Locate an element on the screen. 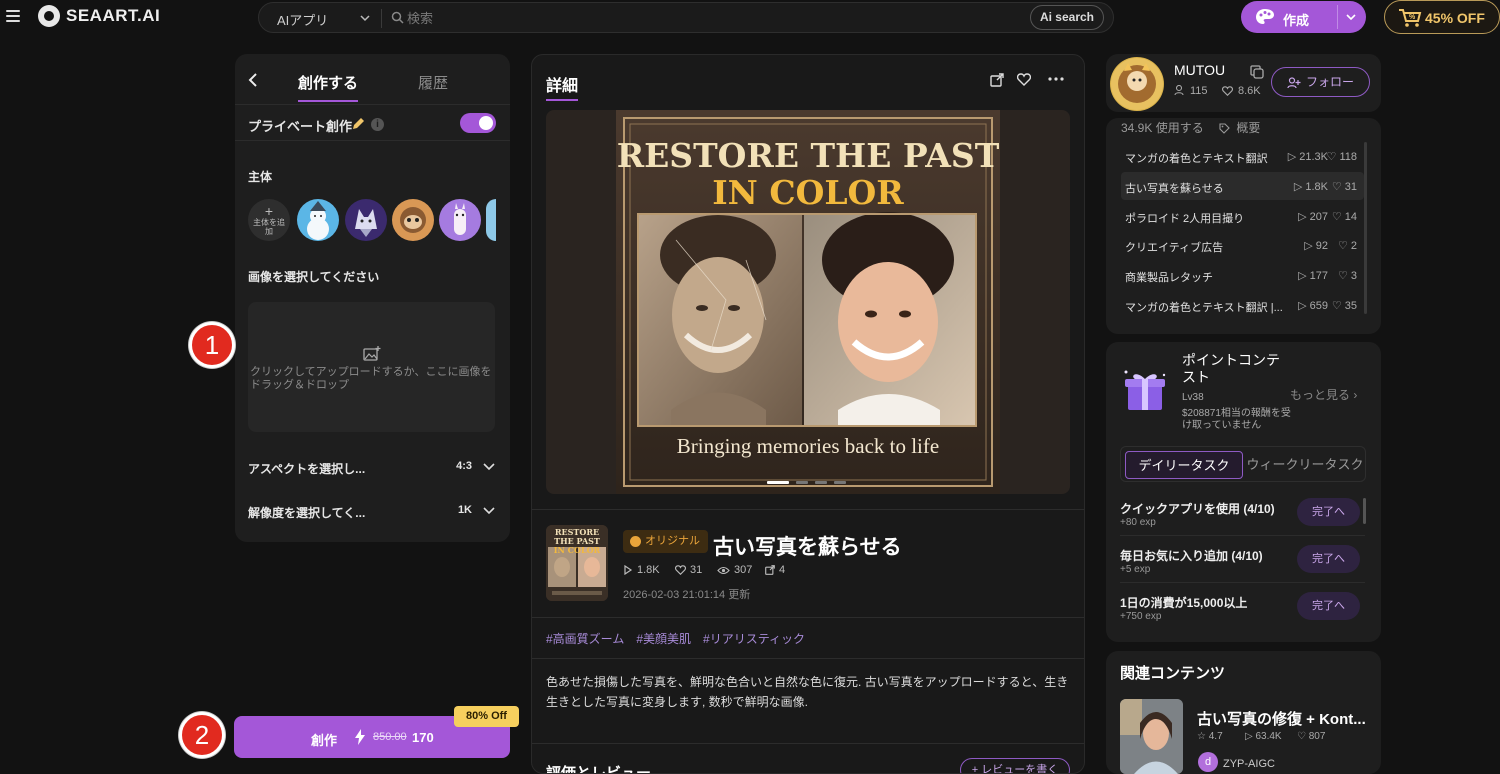 The image size is (1500, 774). ai-search-button: Ai search is located at coordinates (1066, 17).